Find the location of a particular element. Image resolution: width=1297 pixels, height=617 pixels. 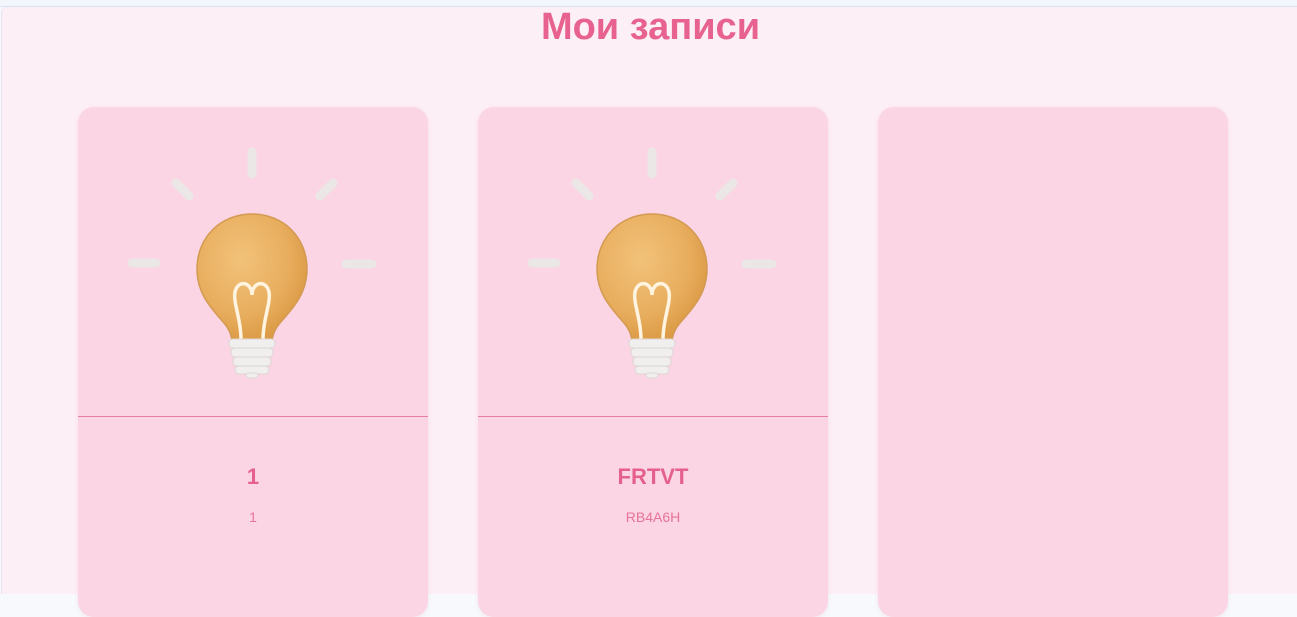

page-title: Мои записи is located at coordinates (650, 27).